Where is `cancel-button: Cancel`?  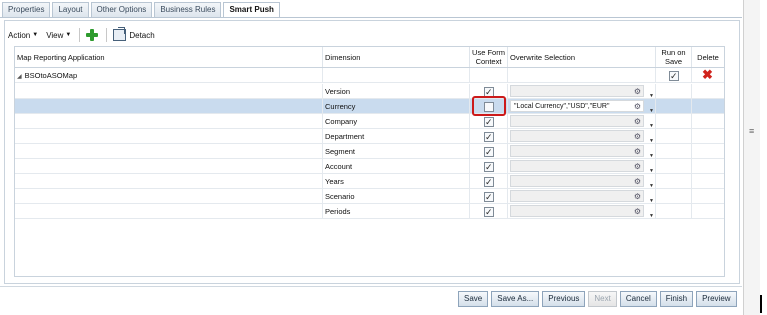
cancel-button: Cancel is located at coordinates (638, 299).